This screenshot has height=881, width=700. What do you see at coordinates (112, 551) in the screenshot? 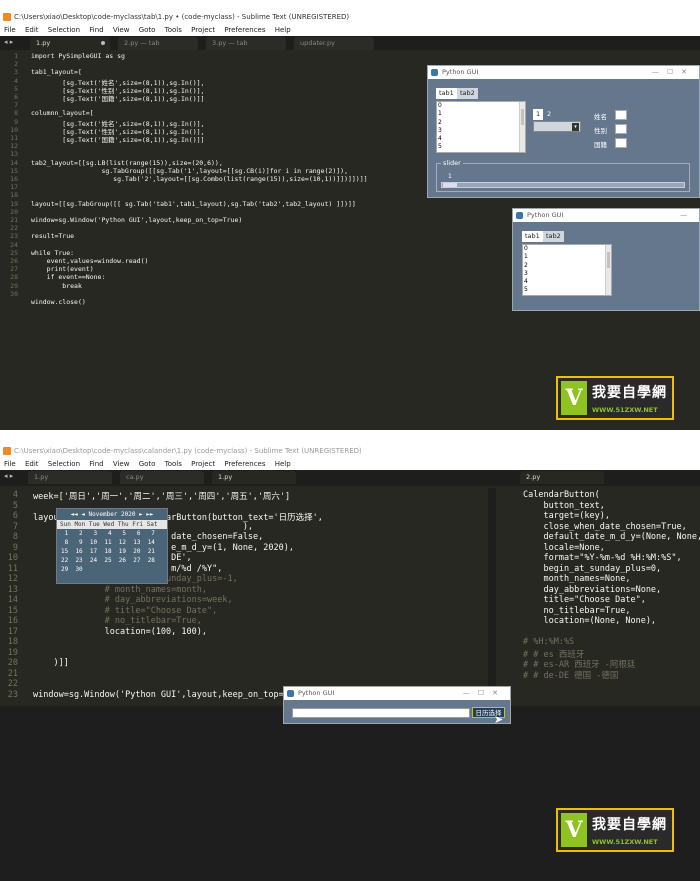
I see `calendar-week-row: 15 16 17 18 19 20 21` at bounding box center [112, 551].